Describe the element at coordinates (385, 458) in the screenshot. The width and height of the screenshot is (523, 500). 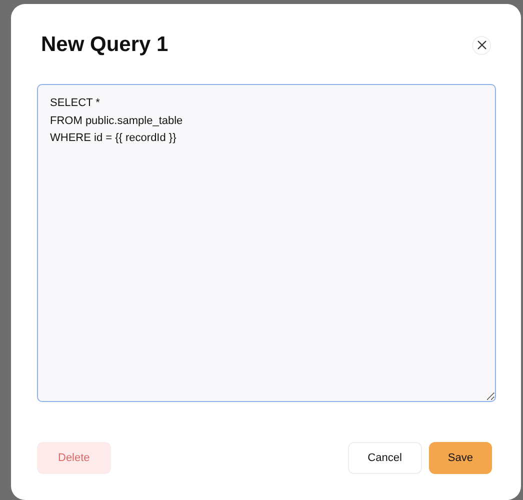
I see `action-button: Cancel` at that location.